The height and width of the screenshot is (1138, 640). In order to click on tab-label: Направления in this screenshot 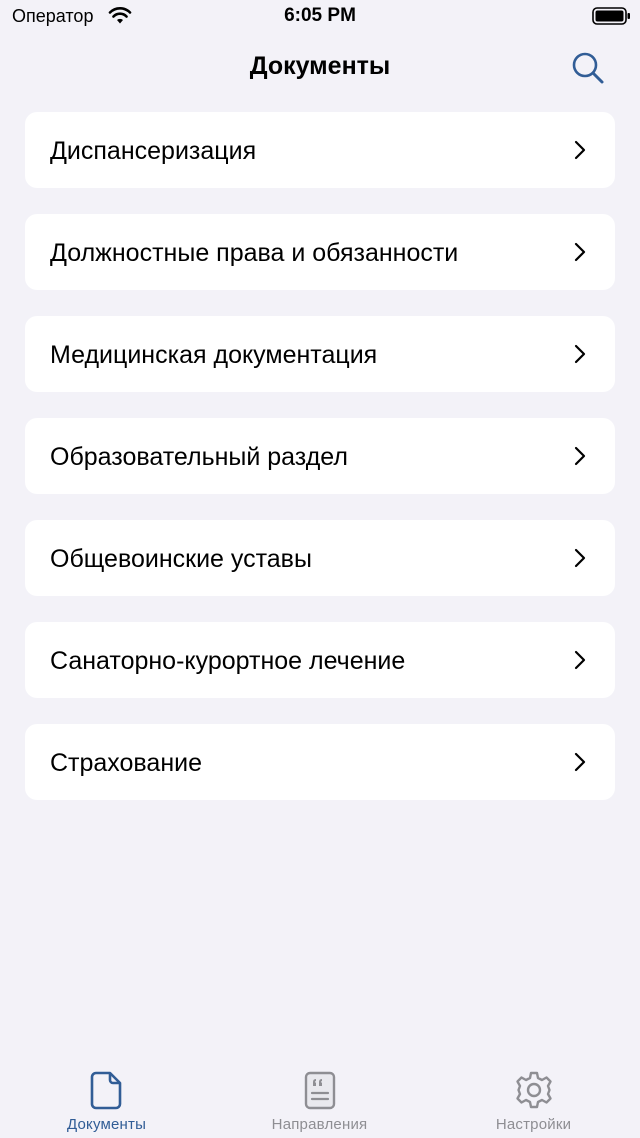, I will do `click(319, 1124)`.